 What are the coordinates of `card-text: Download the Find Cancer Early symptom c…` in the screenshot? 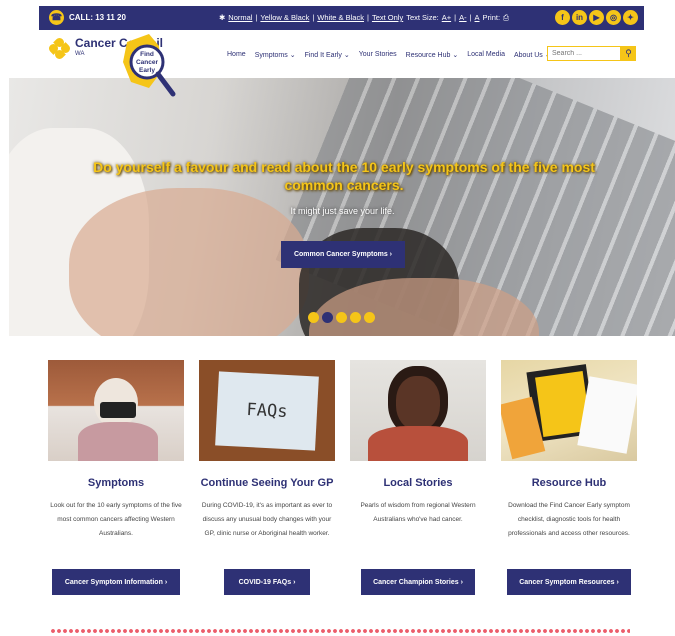 It's located at (569, 519).